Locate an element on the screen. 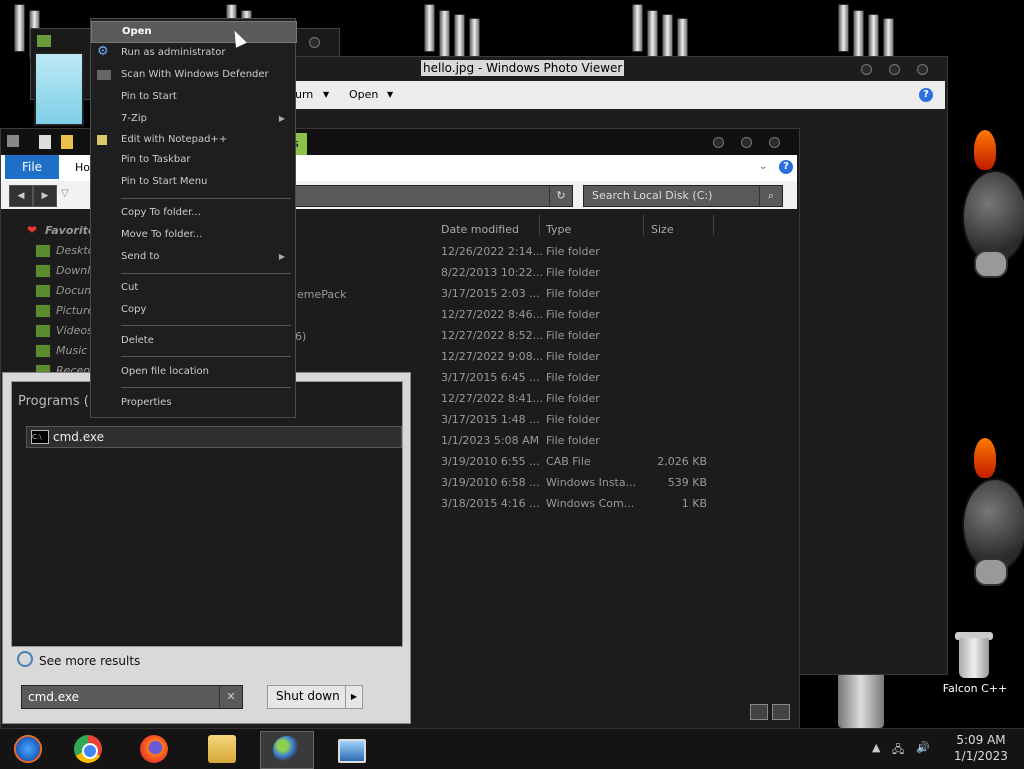  table-row: 3/19/2010 6:55 ... CAB File 2,026 KB is located at coordinates (586, 465).